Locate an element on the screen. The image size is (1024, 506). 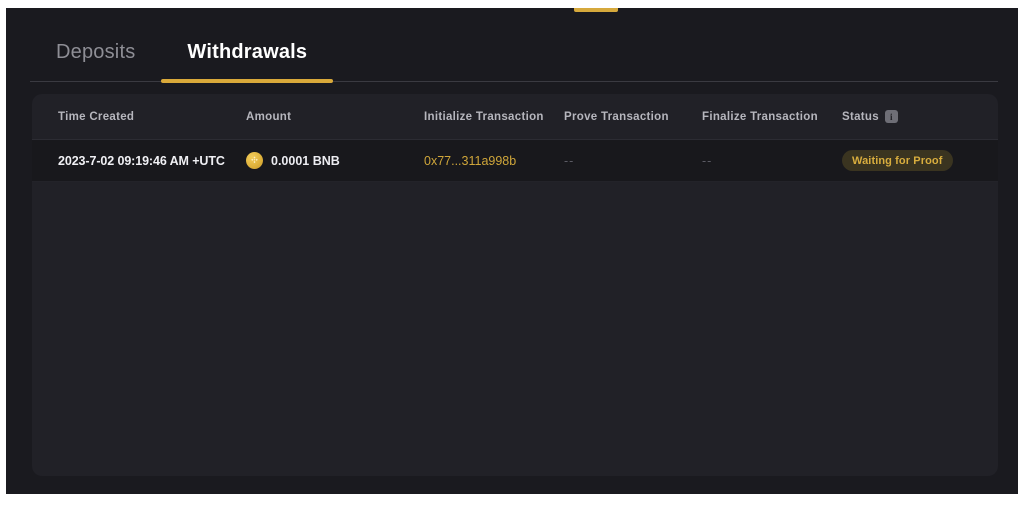
column-header-amount: Amount is located at coordinates (269, 116).